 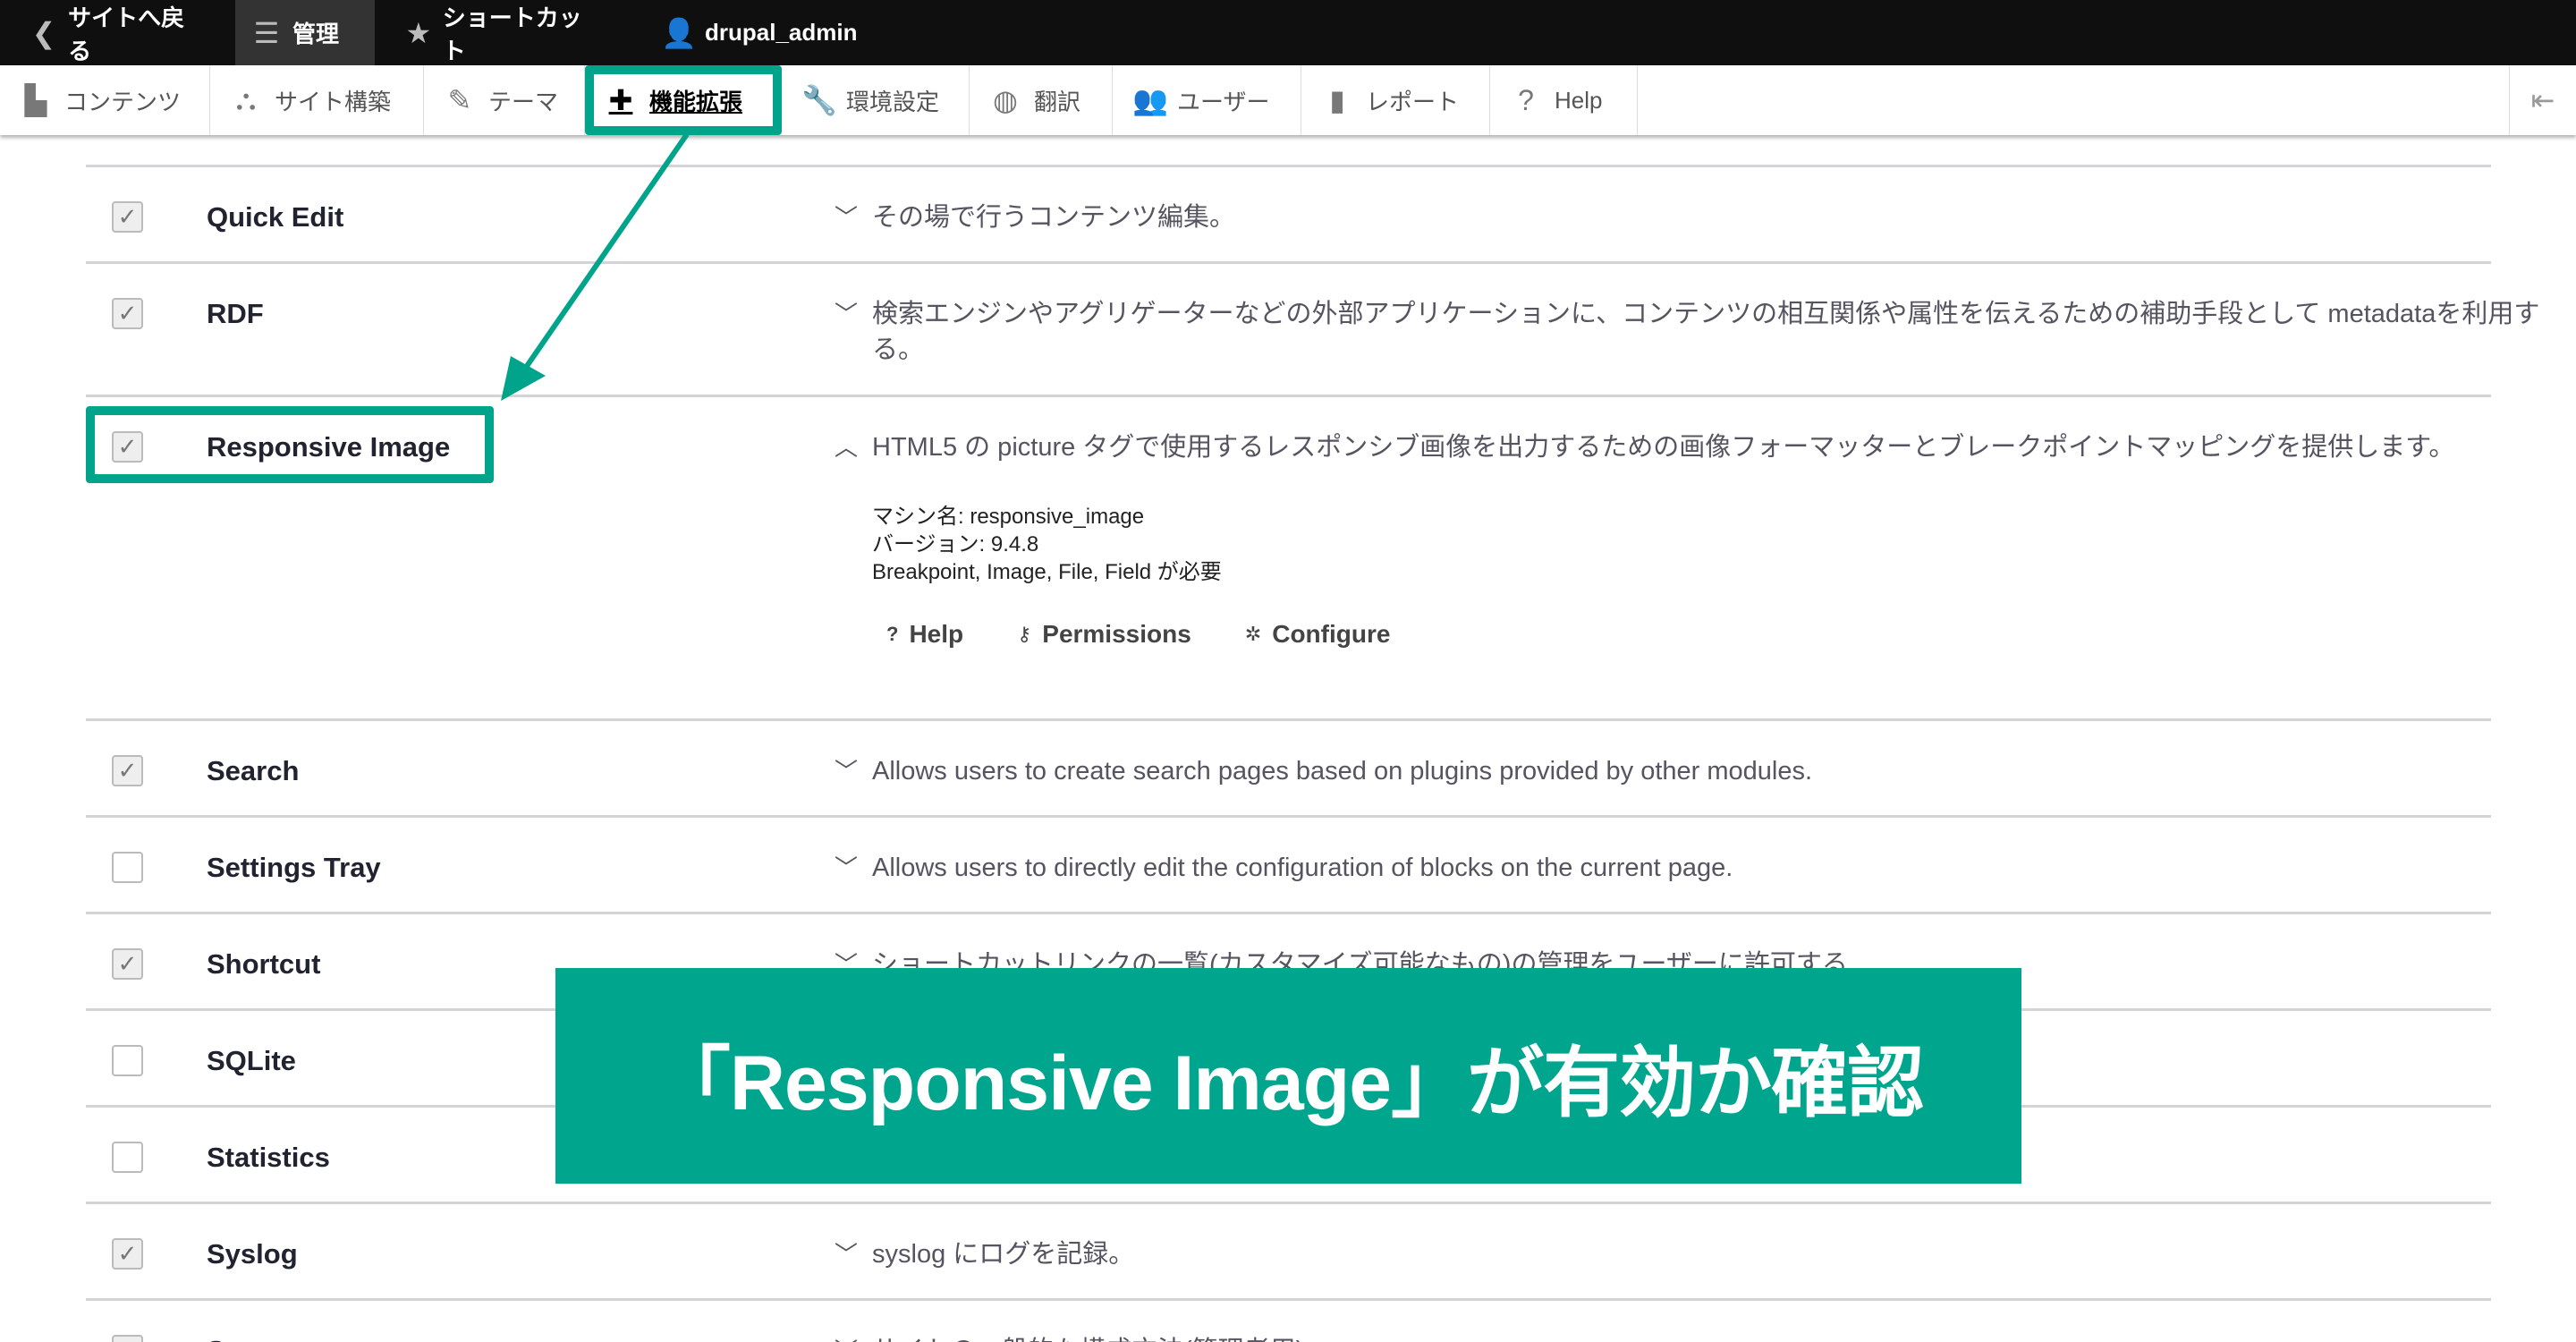 I want to click on module-description: ﹀ サイトの一般的な構成方法(管理者用), so click(x=1690, y=1337).